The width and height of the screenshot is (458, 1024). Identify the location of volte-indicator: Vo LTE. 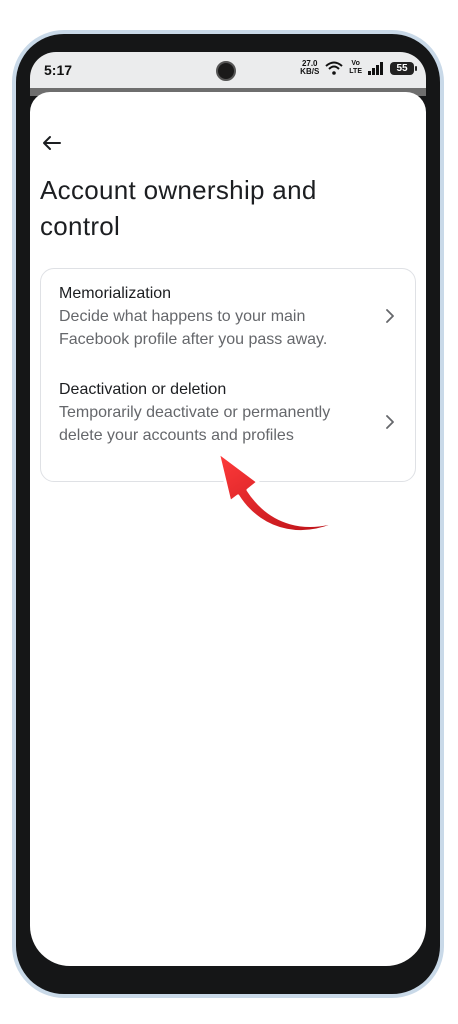
(355, 68).